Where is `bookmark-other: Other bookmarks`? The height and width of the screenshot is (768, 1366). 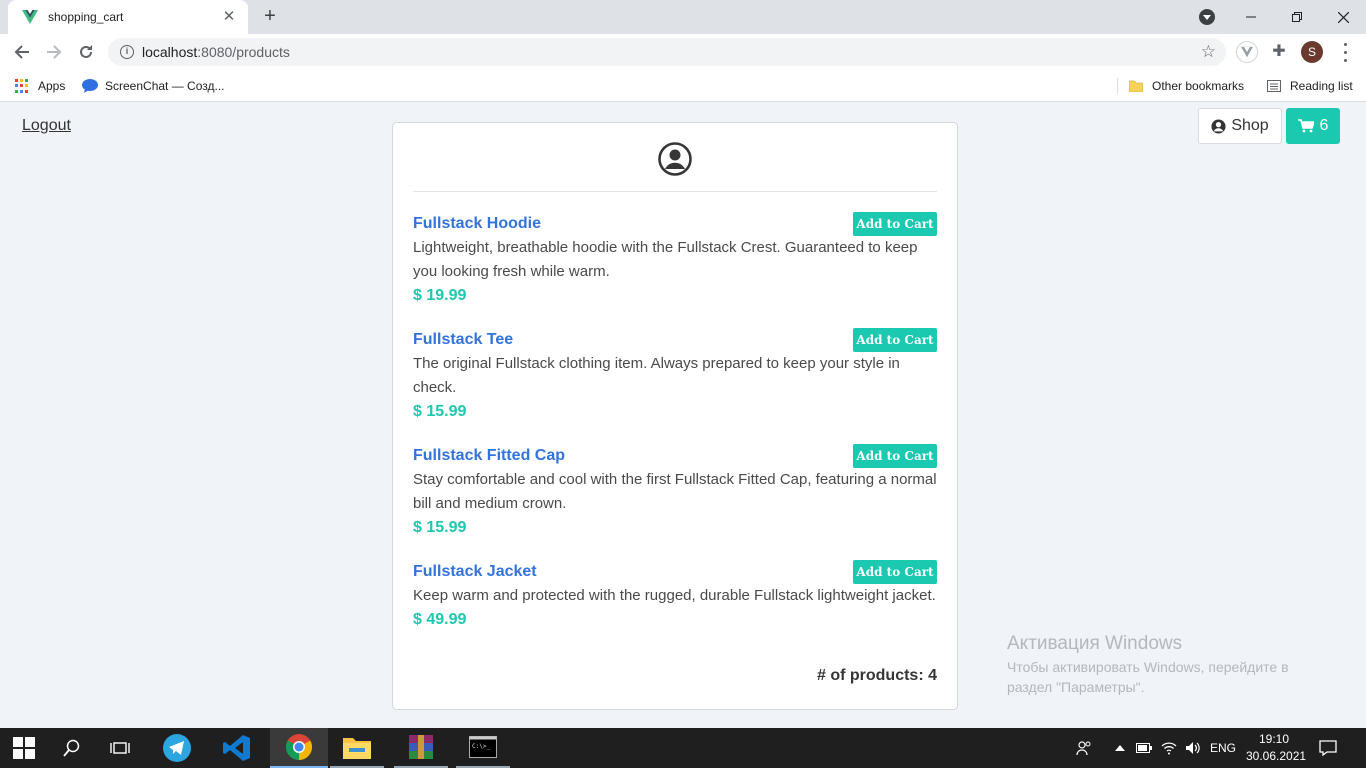
bookmark-other: Other bookmarks is located at coordinates (1186, 86).